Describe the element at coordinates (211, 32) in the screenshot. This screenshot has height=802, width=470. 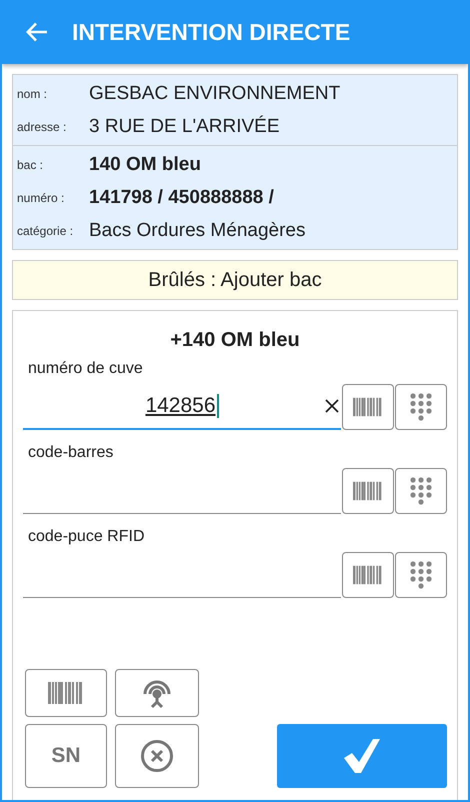
I see `screen-title: INTERVENTION DIRECTE` at that location.